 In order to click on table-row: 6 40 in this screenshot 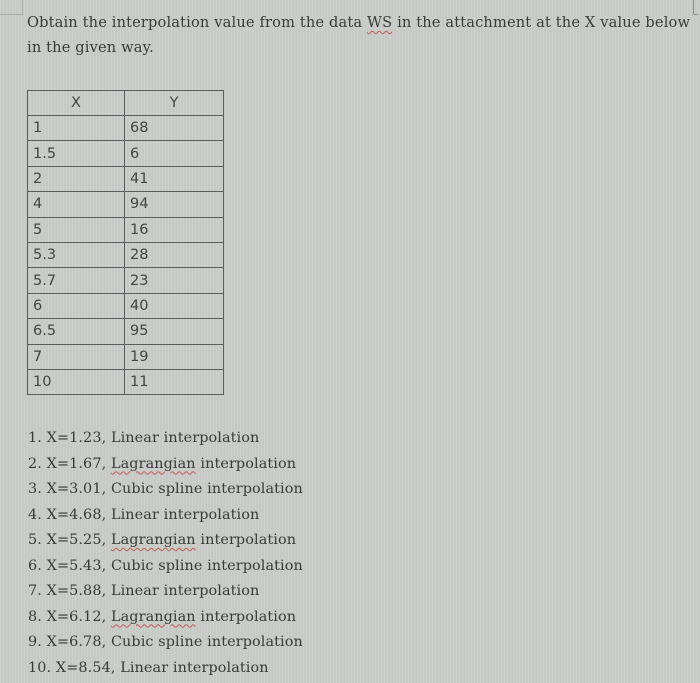, I will do `click(125, 306)`.